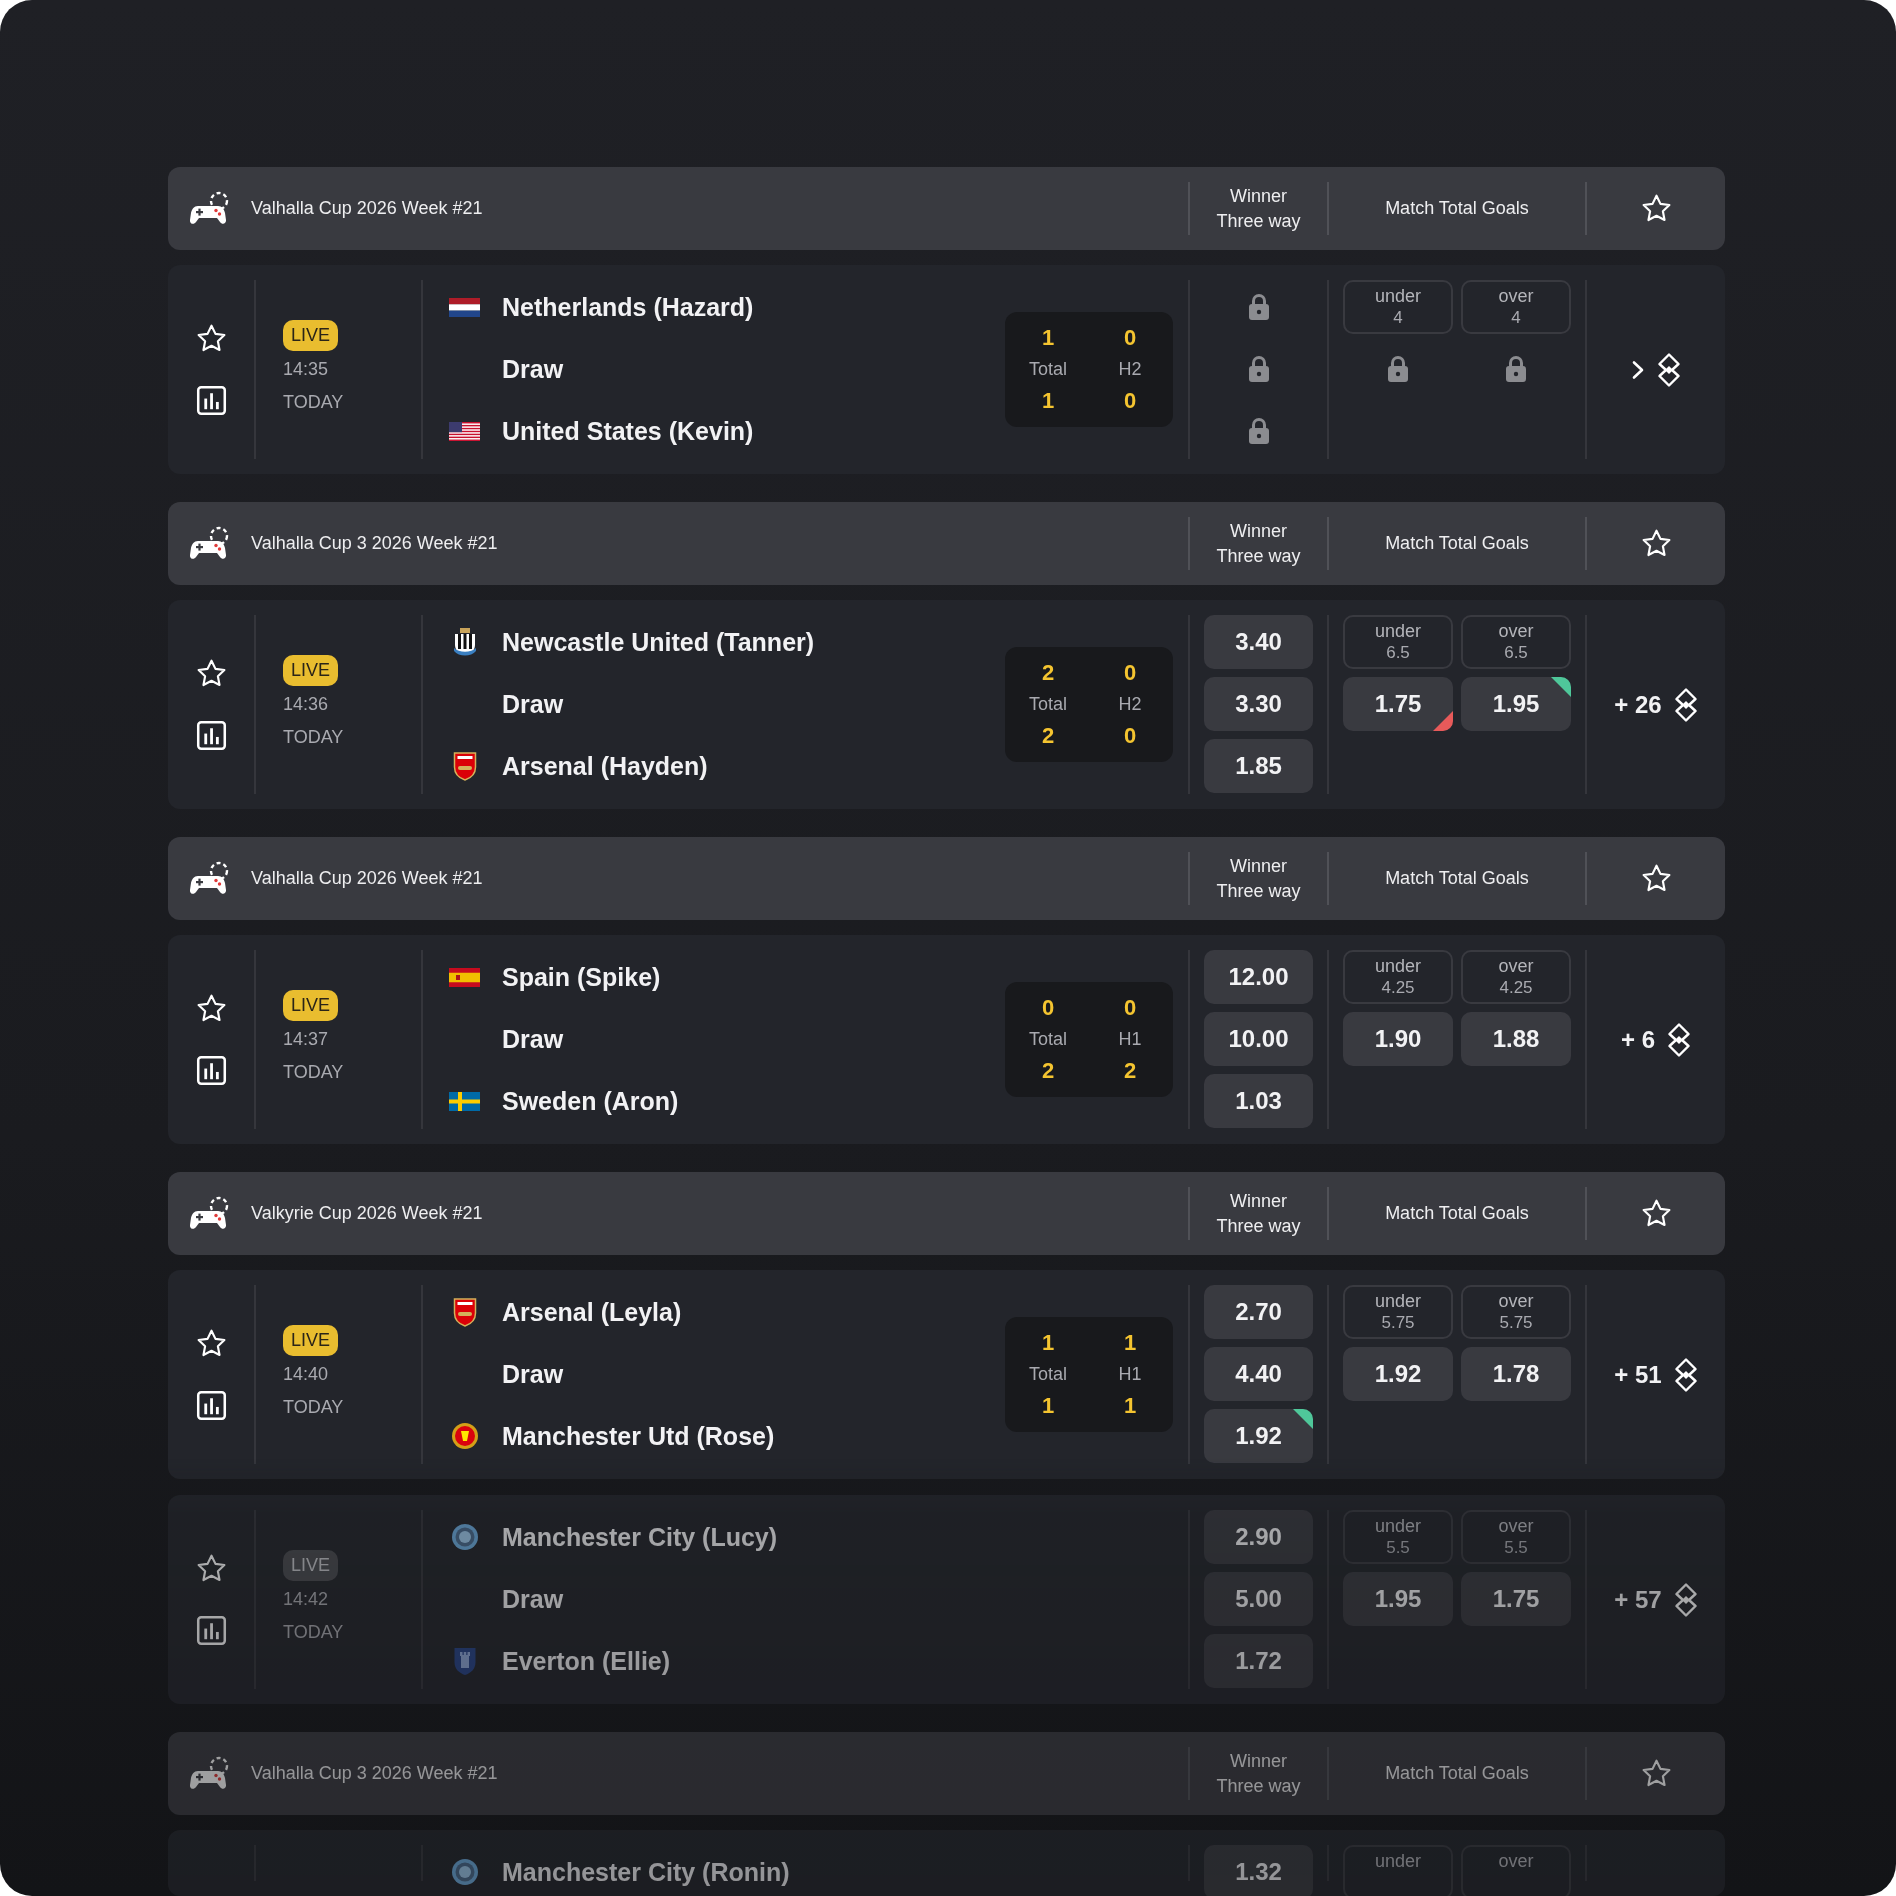 This screenshot has height=1896, width=1896. I want to click on more-markets-link: + 26, so click(1638, 704).